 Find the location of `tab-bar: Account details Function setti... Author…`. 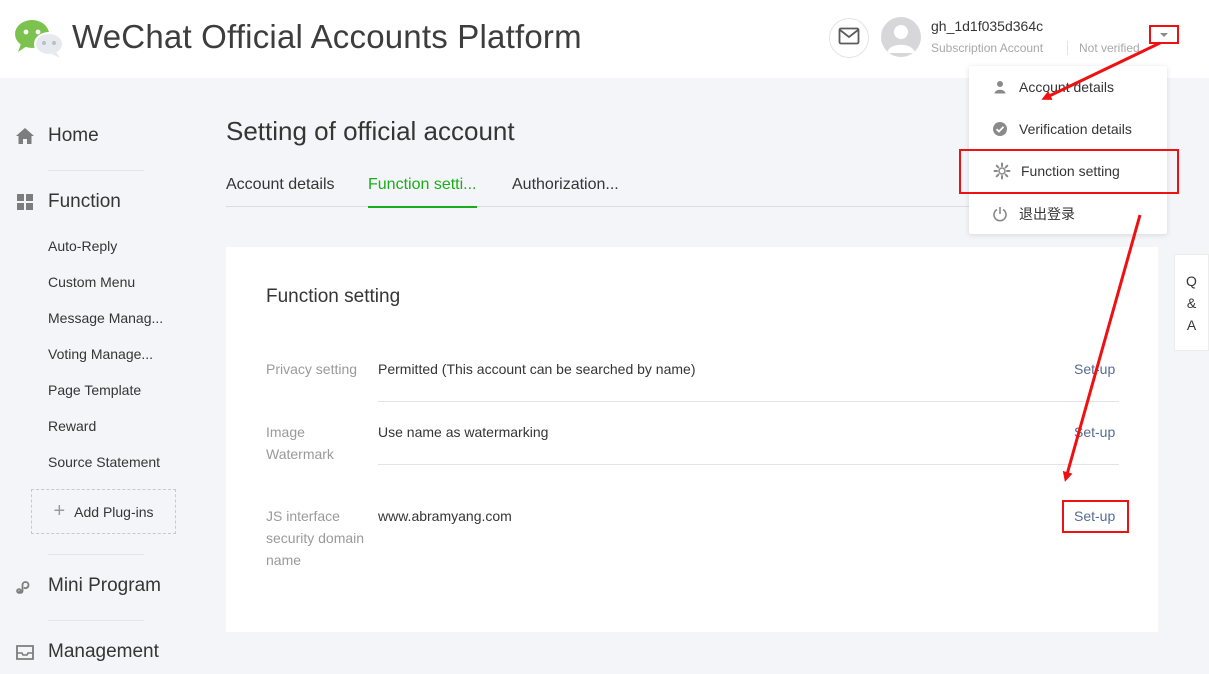

tab-bar: Account details Function setti... Author… is located at coordinates (607, 188).